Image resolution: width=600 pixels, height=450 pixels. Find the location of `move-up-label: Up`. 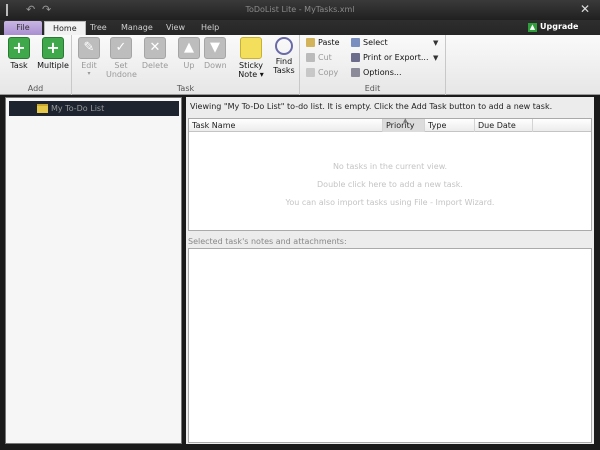

move-up-label: Up is located at coordinates (189, 65).